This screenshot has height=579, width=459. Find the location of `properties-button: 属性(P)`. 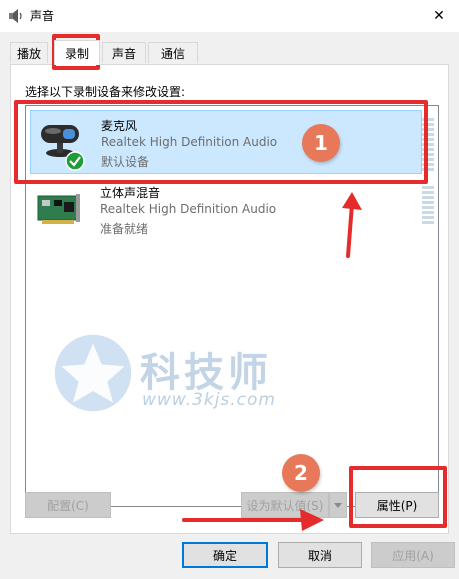

properties-button: 属性(P) is located at coordinates (397, 505).